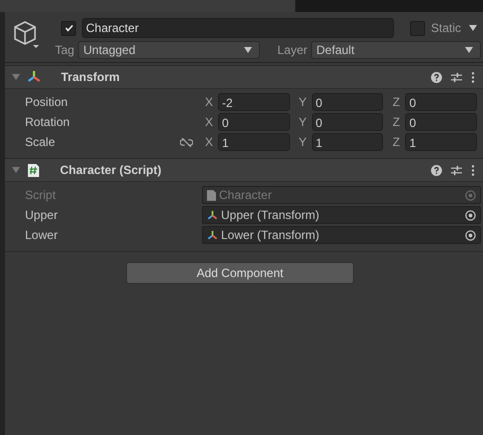 The image size is (483, 435). Describe the element at coordinates (26, 34) in the screenshot. I see `cube-icon` at that location.